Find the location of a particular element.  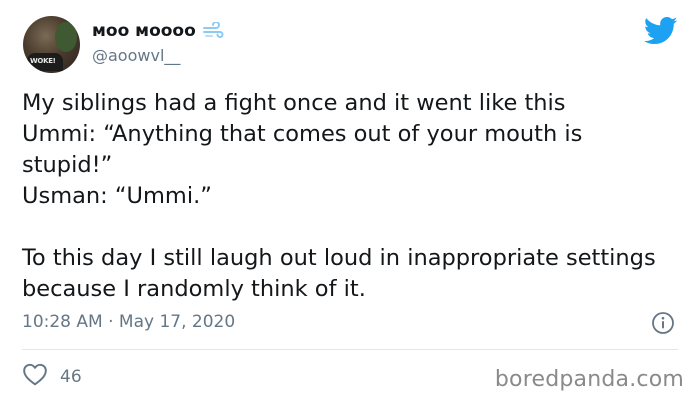

info-icon is located at coordinates (663, 323).